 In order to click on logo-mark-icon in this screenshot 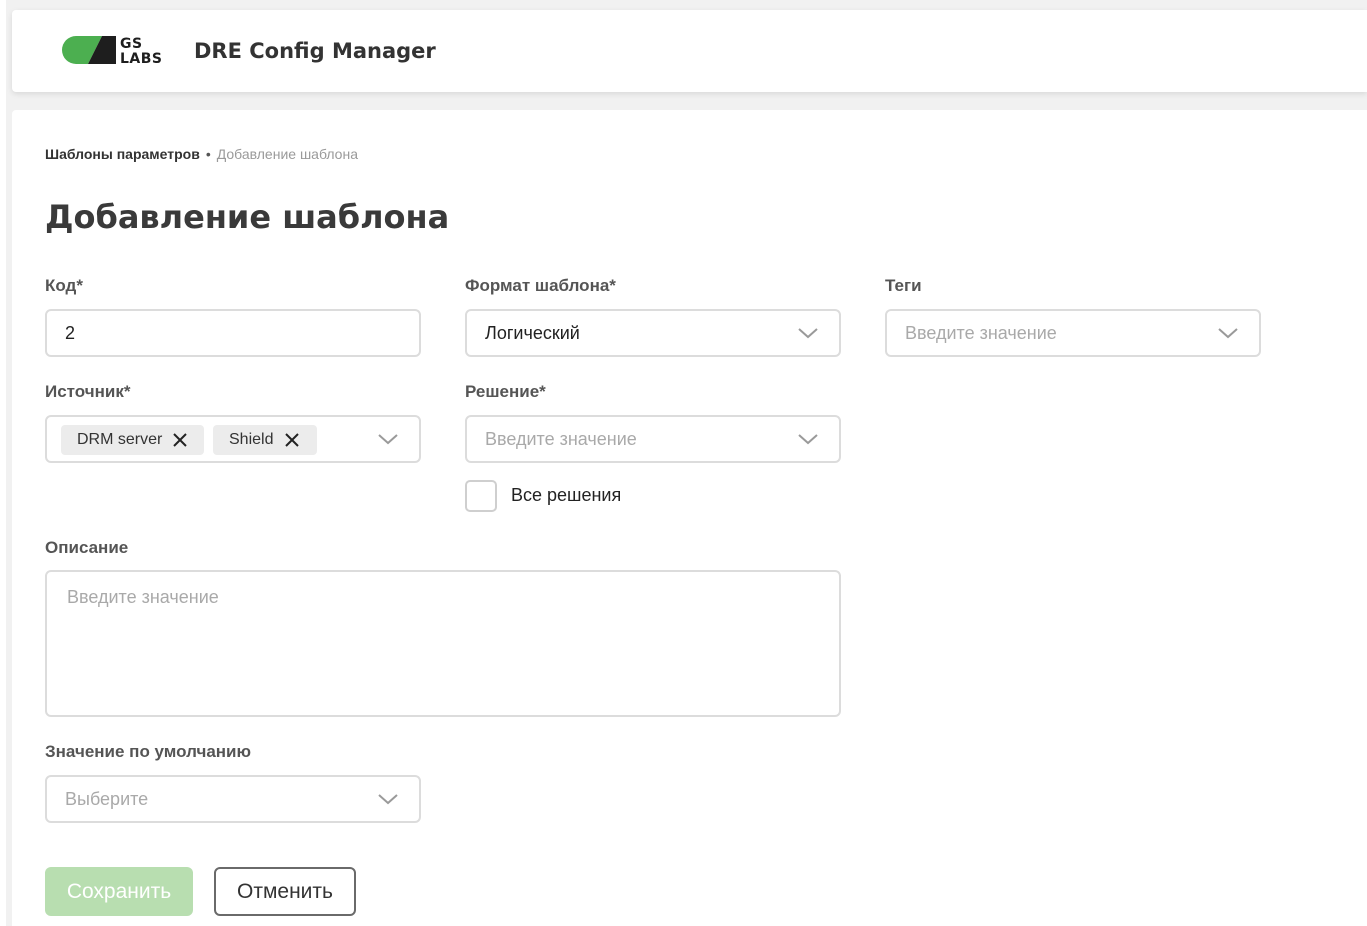, I will do `click(89, 50)`.